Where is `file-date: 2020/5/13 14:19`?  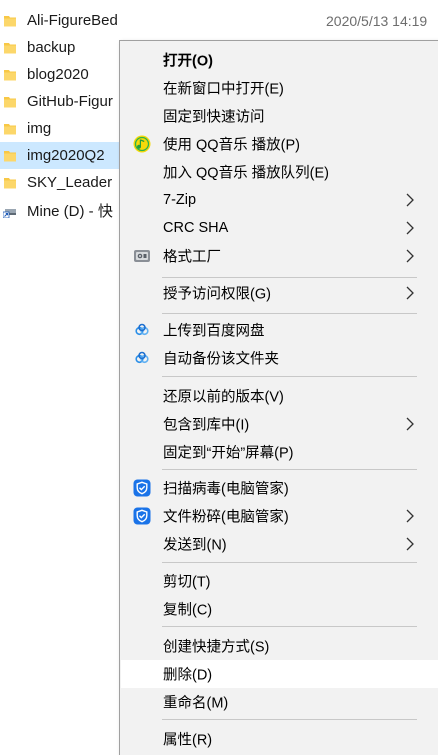
file-date: 2020/5/13 14:19 is located at coordinates (377, 20).